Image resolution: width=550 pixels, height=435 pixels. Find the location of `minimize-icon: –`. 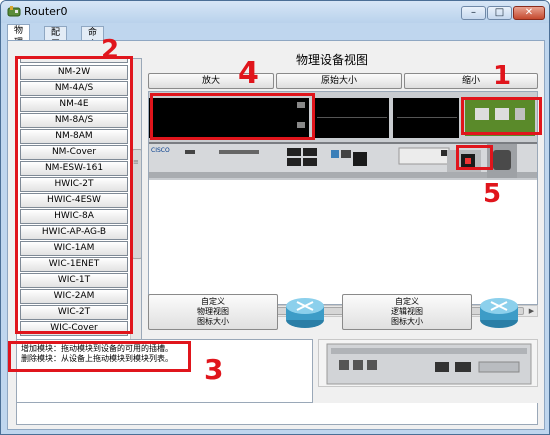

minimize-icon: – is located at coordinates (473, 12).